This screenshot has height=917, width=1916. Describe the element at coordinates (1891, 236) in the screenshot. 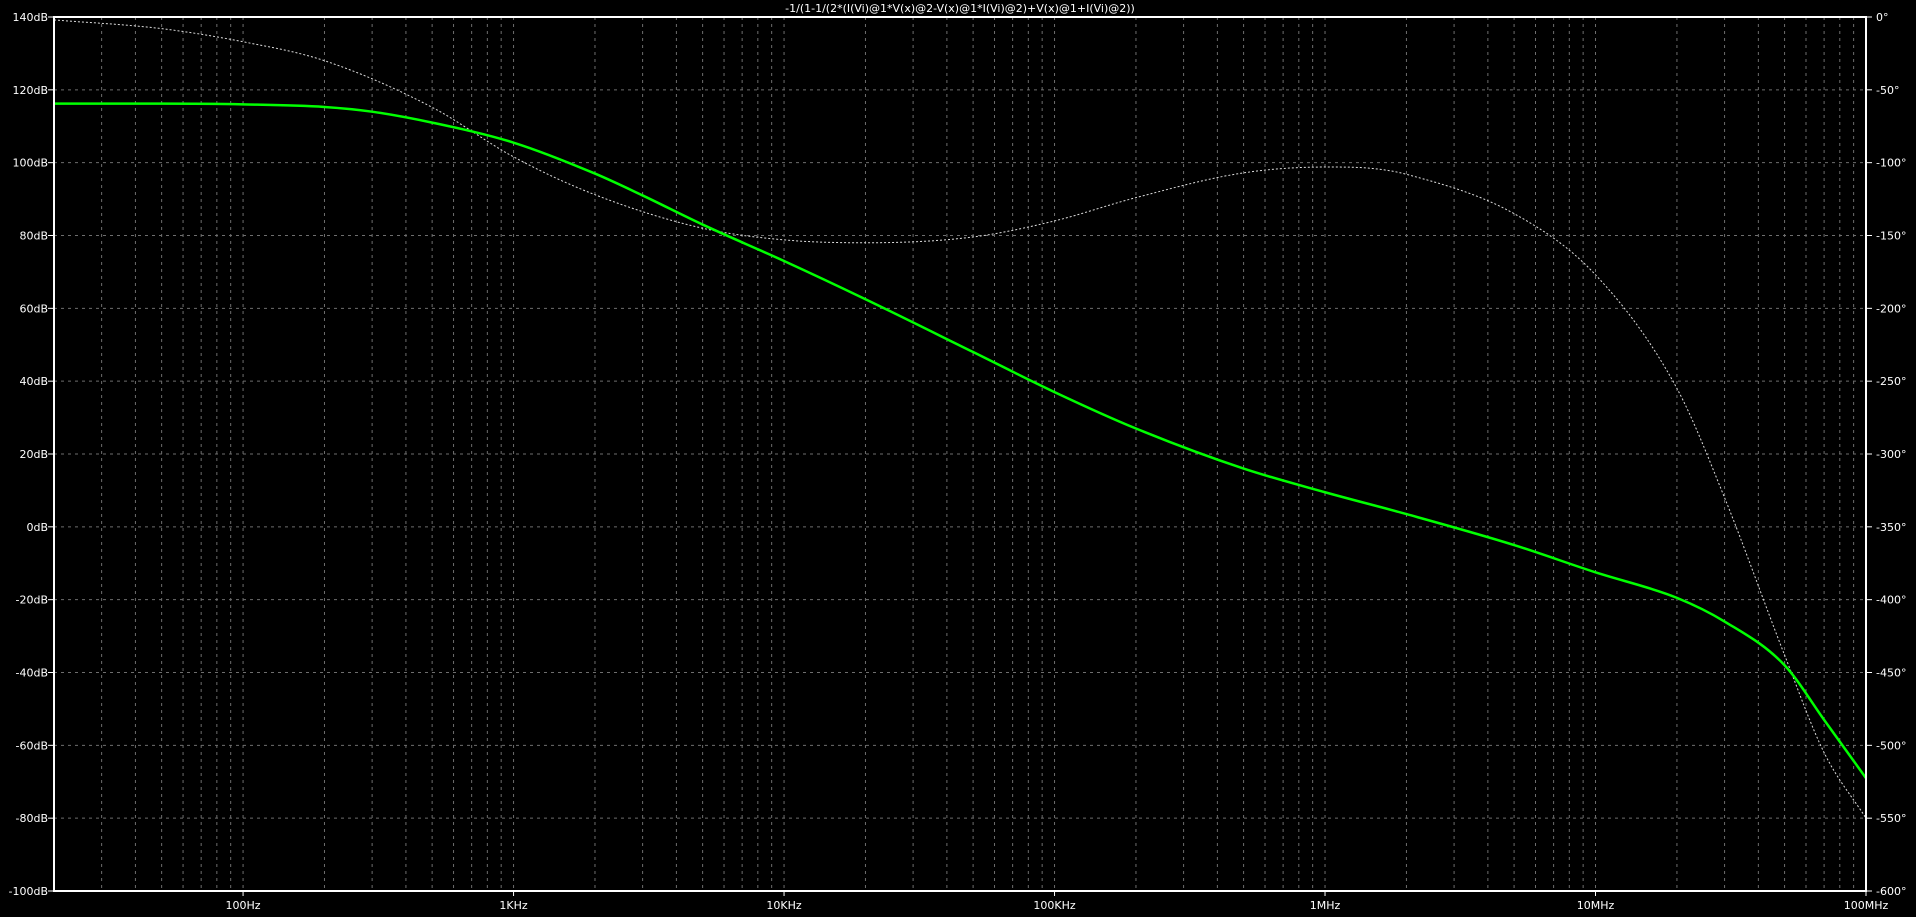

I see `y-right-tick-label: -150°` at that location.